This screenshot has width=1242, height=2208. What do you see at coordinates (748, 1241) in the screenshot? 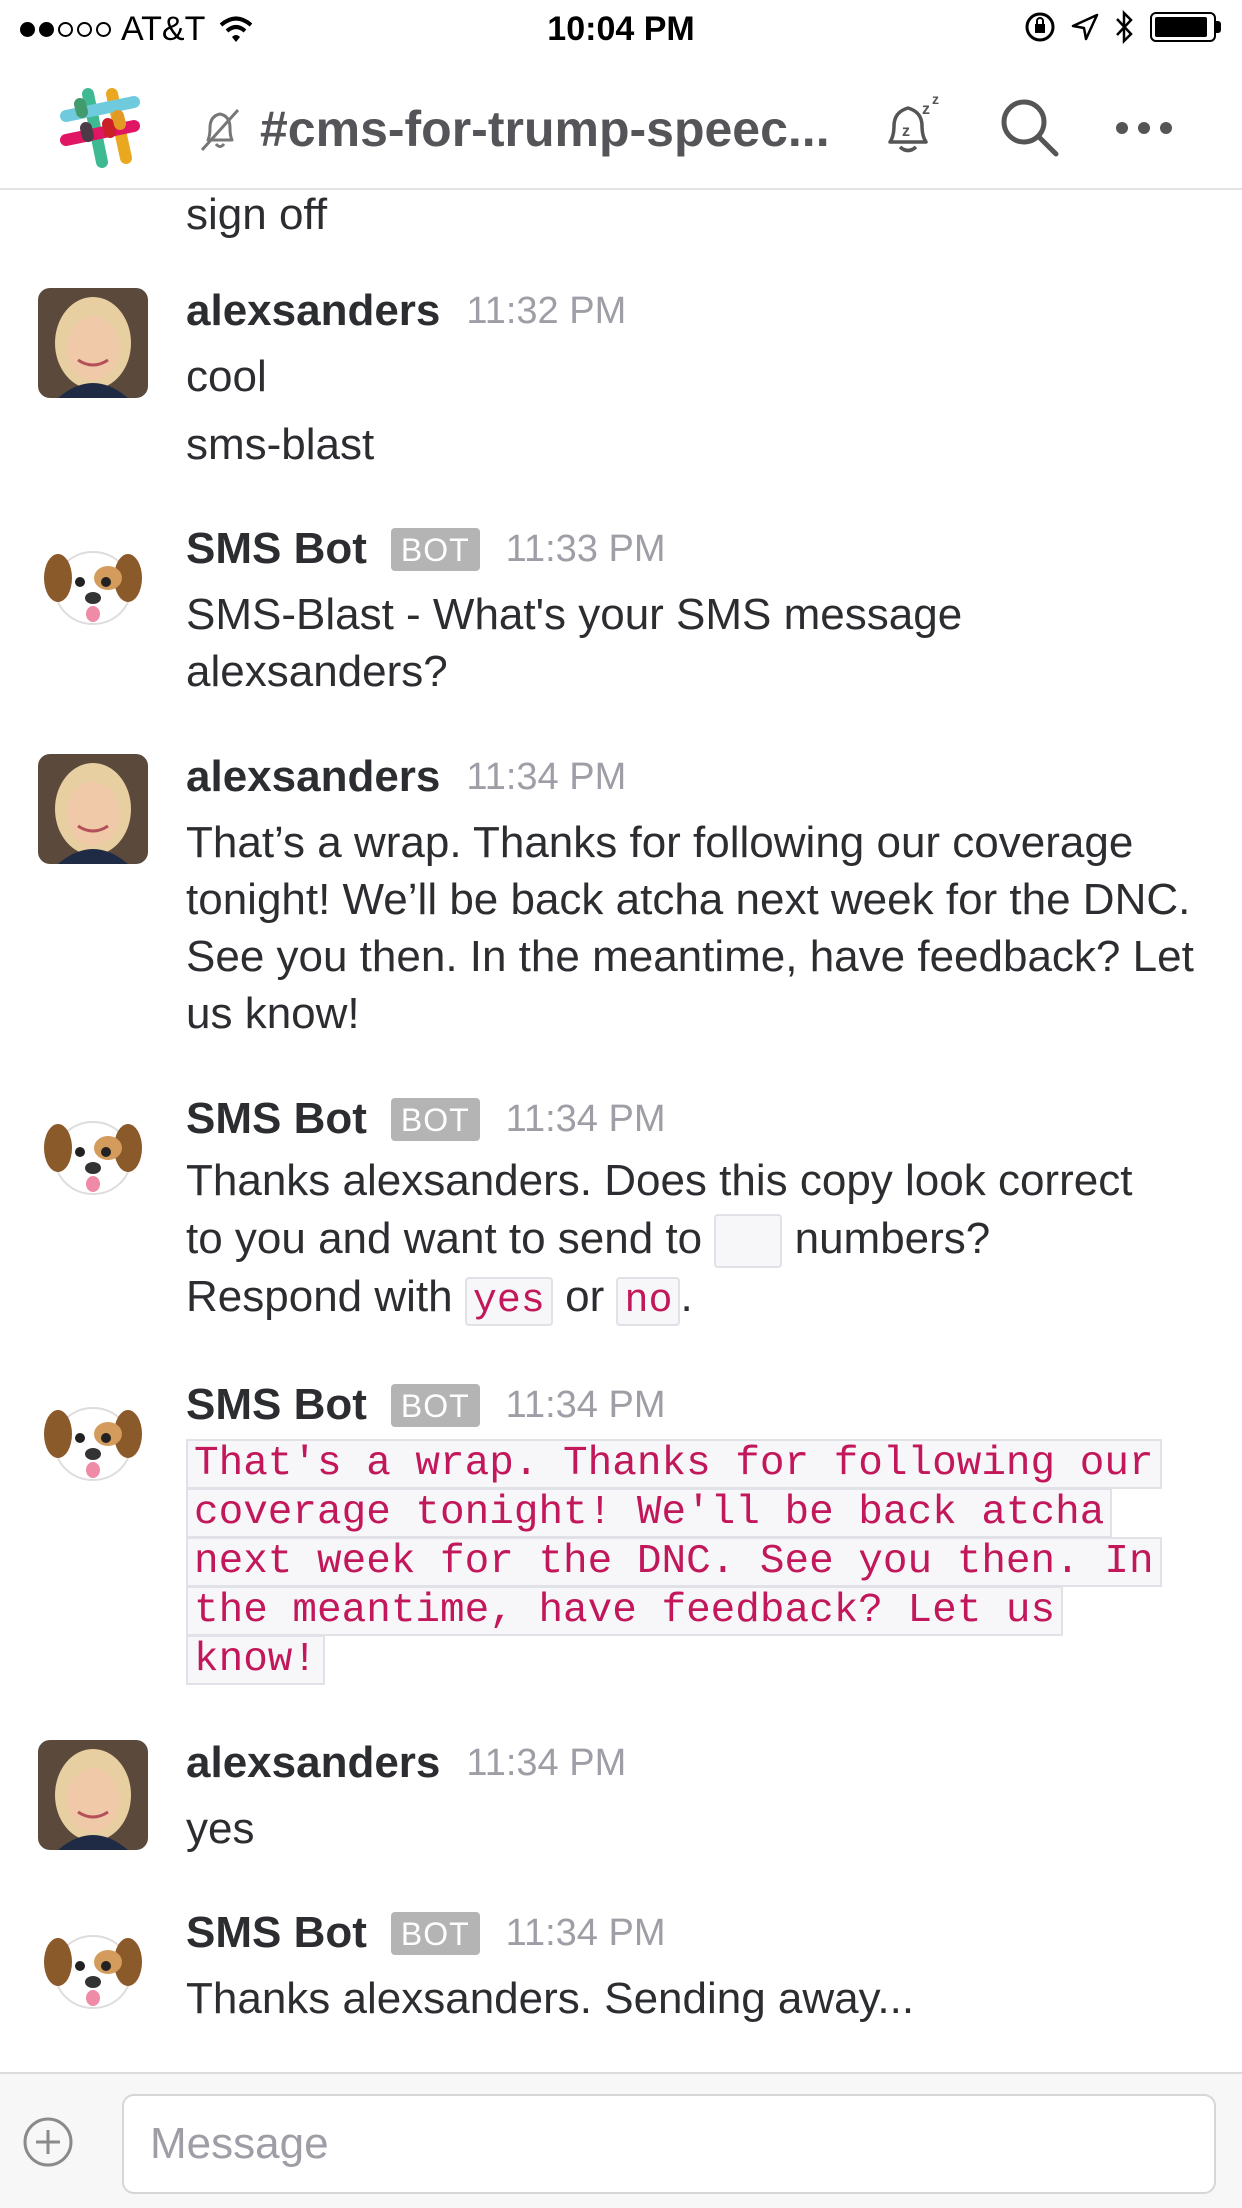
I see `inline-code-empty` at bounding box center [748, 1241].